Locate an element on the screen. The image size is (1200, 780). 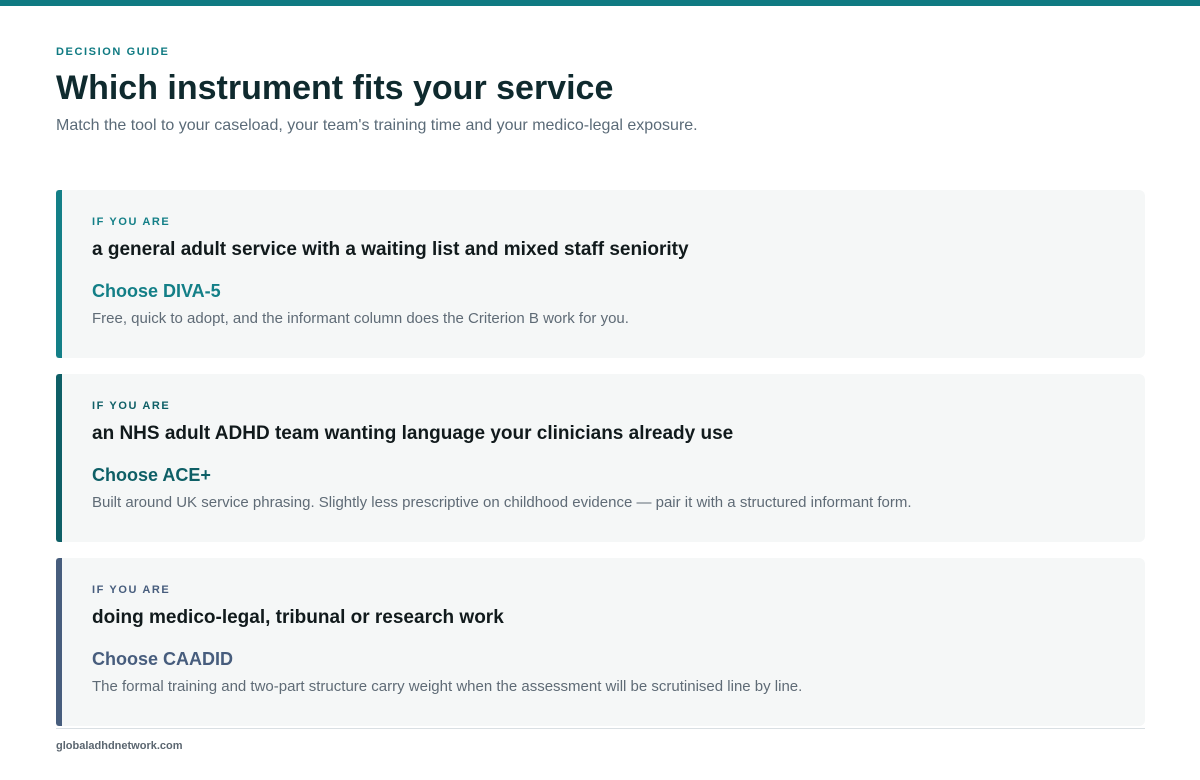
card-choice: Choose ACE+ is located at coordinates (151, 475).